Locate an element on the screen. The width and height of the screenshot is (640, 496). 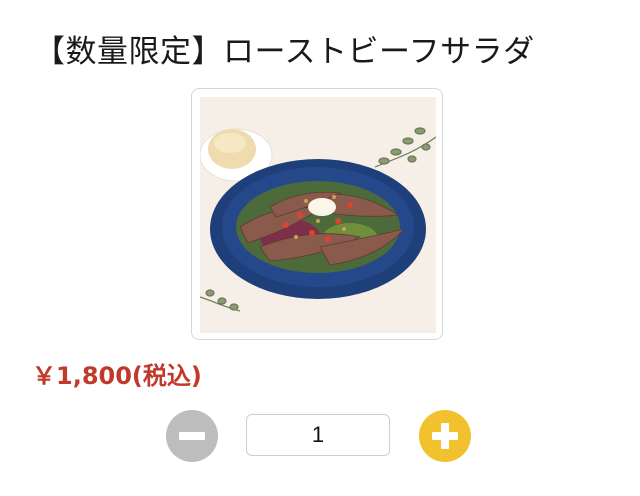
plus-circle-icon is located at coordinates (445, 436).